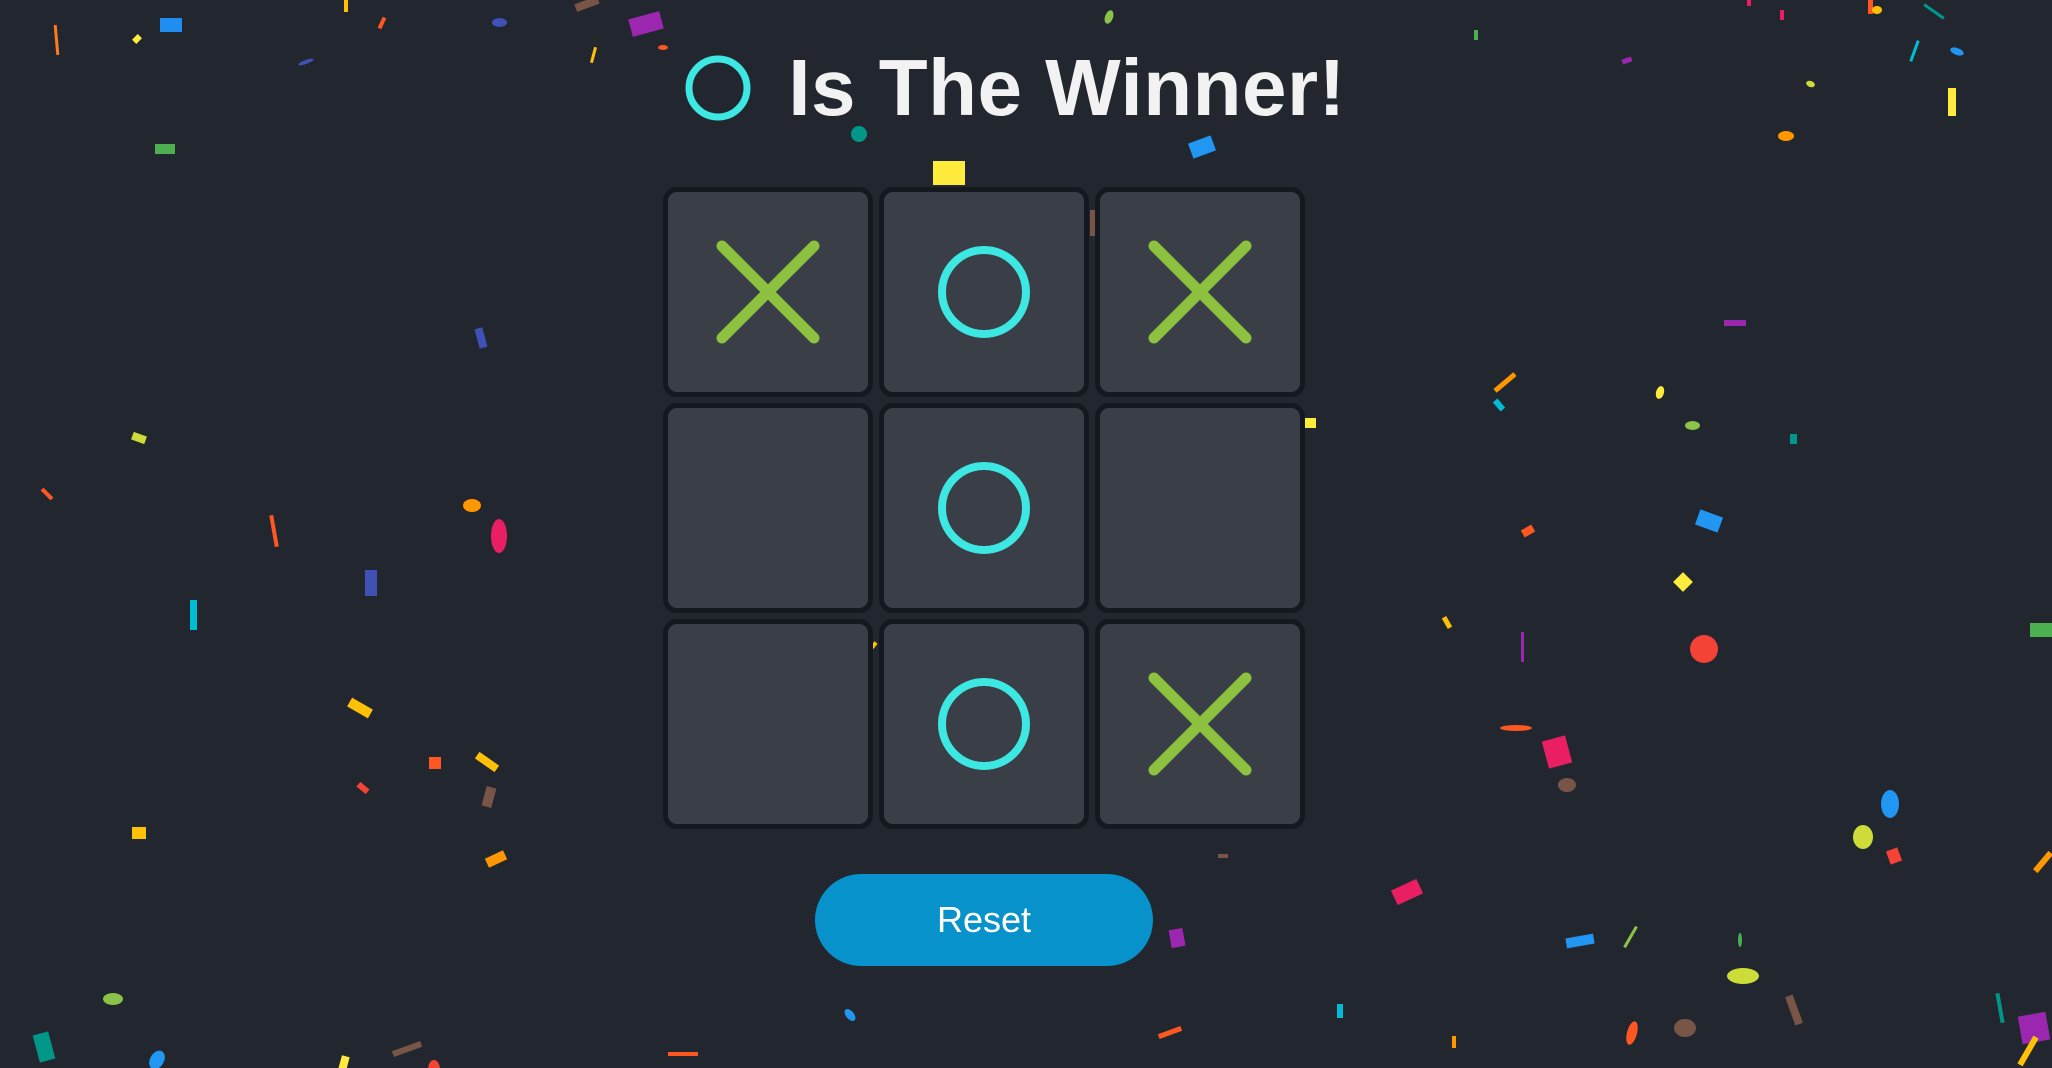 The height and width of the screenshot is (1068, 2052). I want to click on winner-o-icon, so click(718, 88).